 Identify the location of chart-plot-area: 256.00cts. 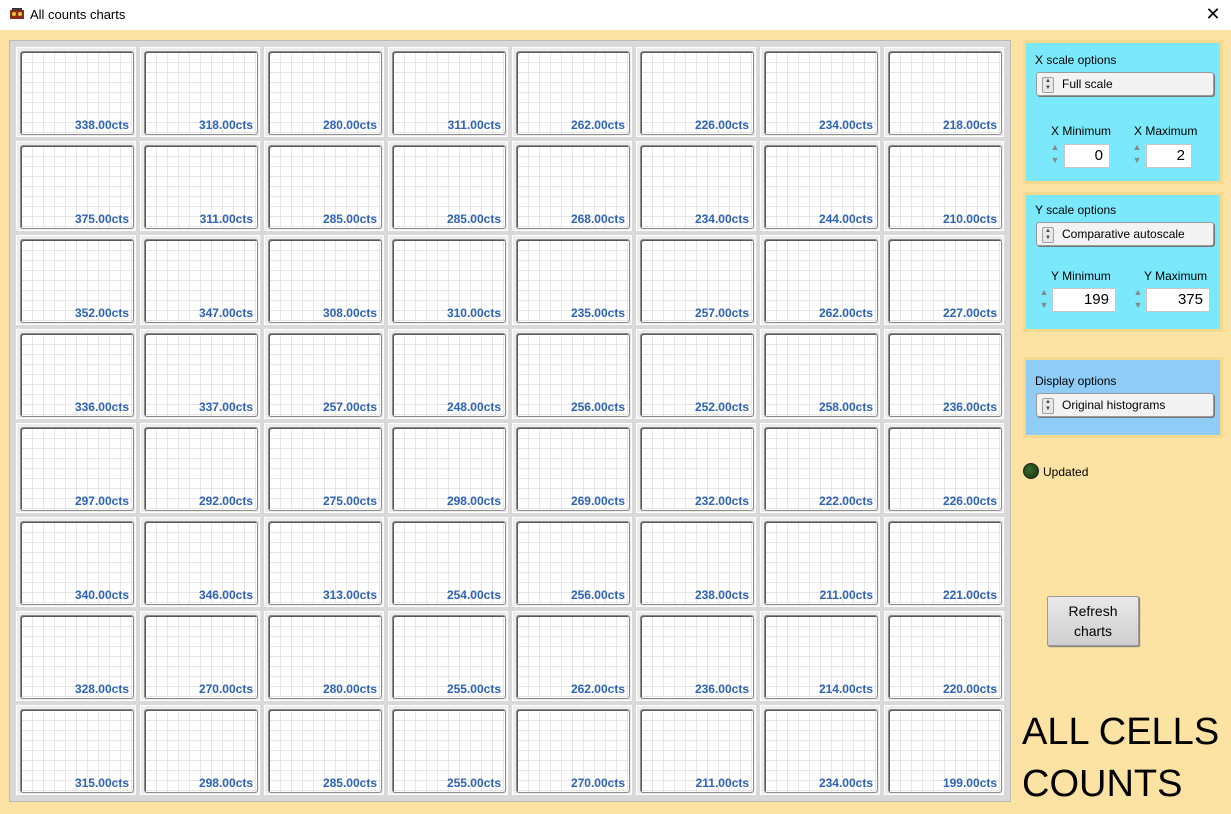
(573, 375).